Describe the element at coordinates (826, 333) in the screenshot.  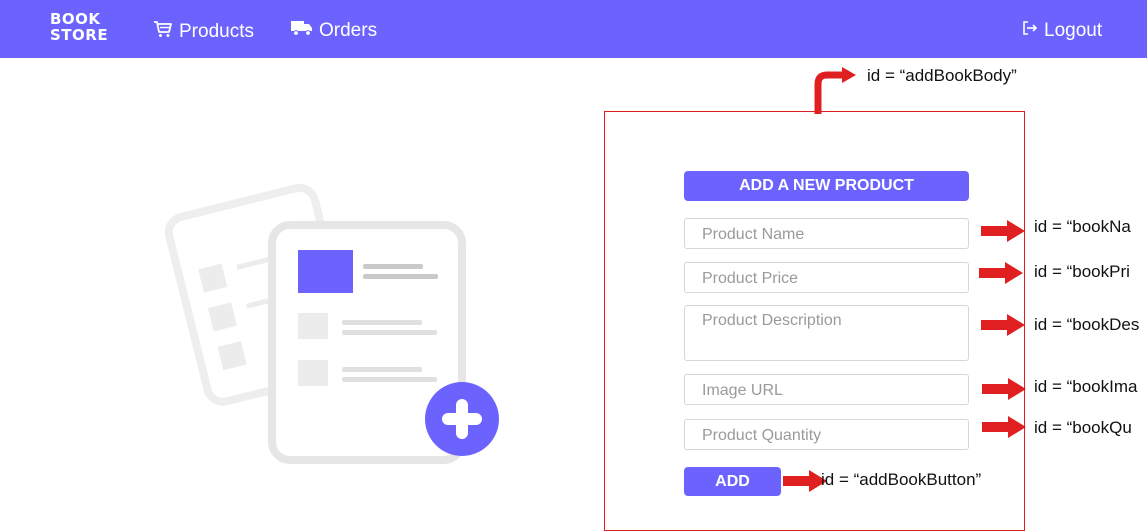
I see `product-description-textarea: Product Description` at that location.